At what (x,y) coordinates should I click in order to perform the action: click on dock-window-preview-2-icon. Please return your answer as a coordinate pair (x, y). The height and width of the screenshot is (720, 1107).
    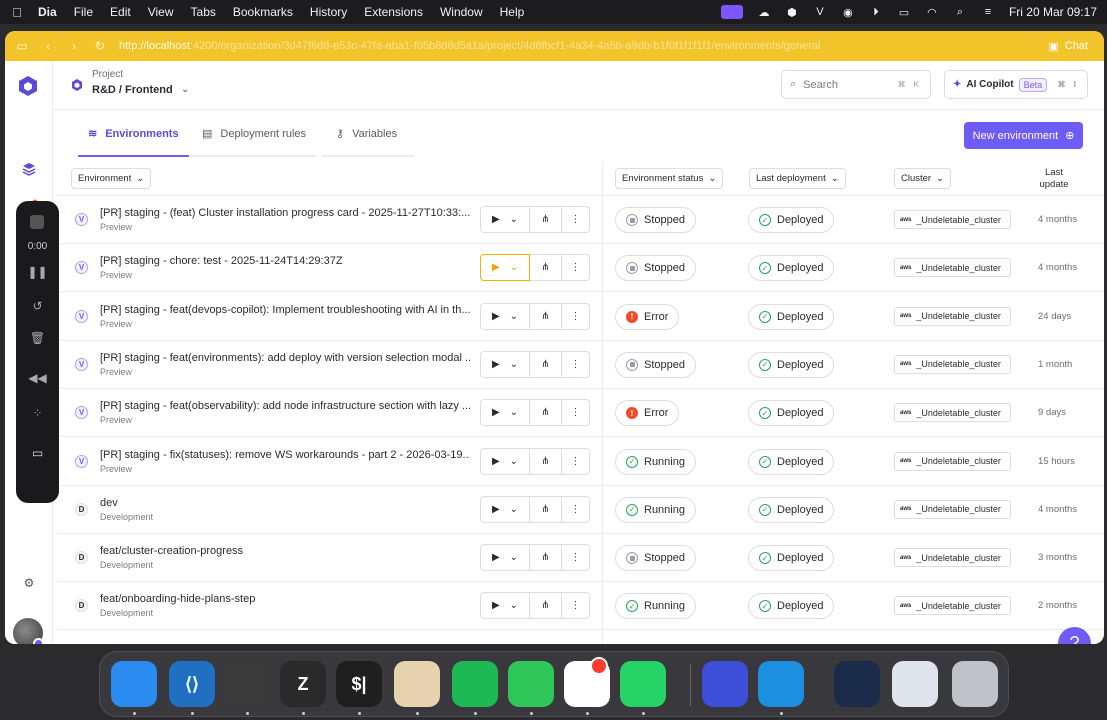
    Looking at the image, I should click on (915, 684).